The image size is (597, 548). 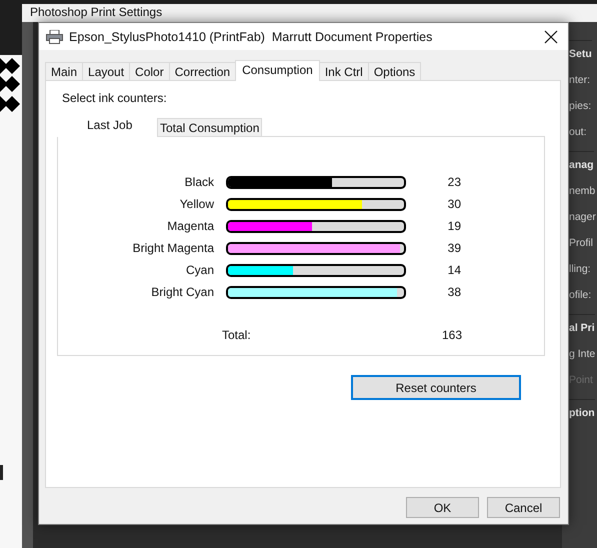 I want to click on tab: Options, so click(x=395, y=71).